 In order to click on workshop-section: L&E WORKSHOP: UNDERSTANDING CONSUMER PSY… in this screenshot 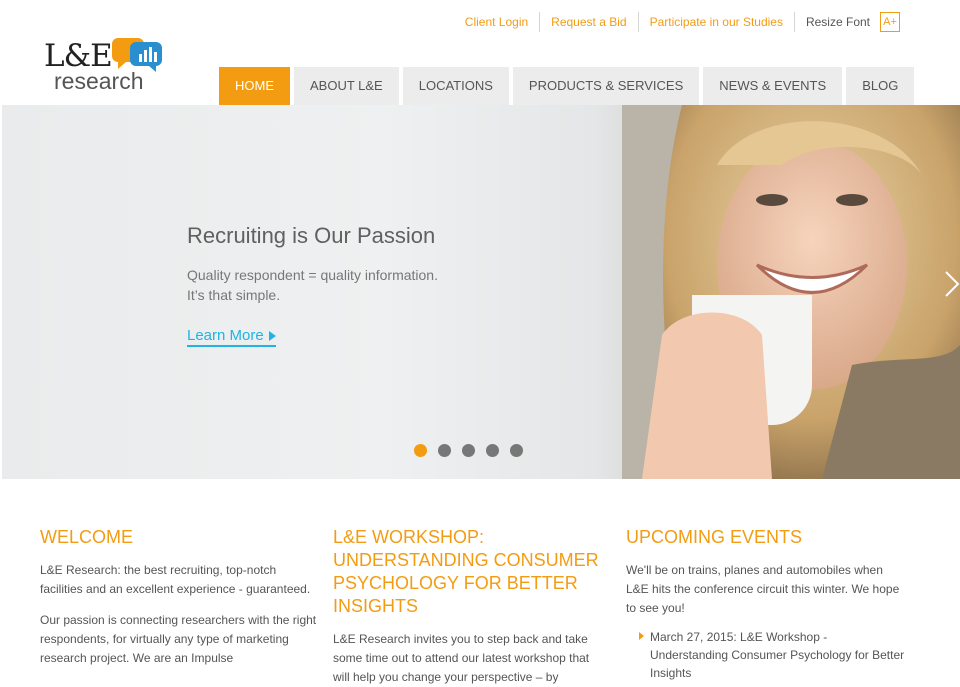, I will do `click(470, 606)`.